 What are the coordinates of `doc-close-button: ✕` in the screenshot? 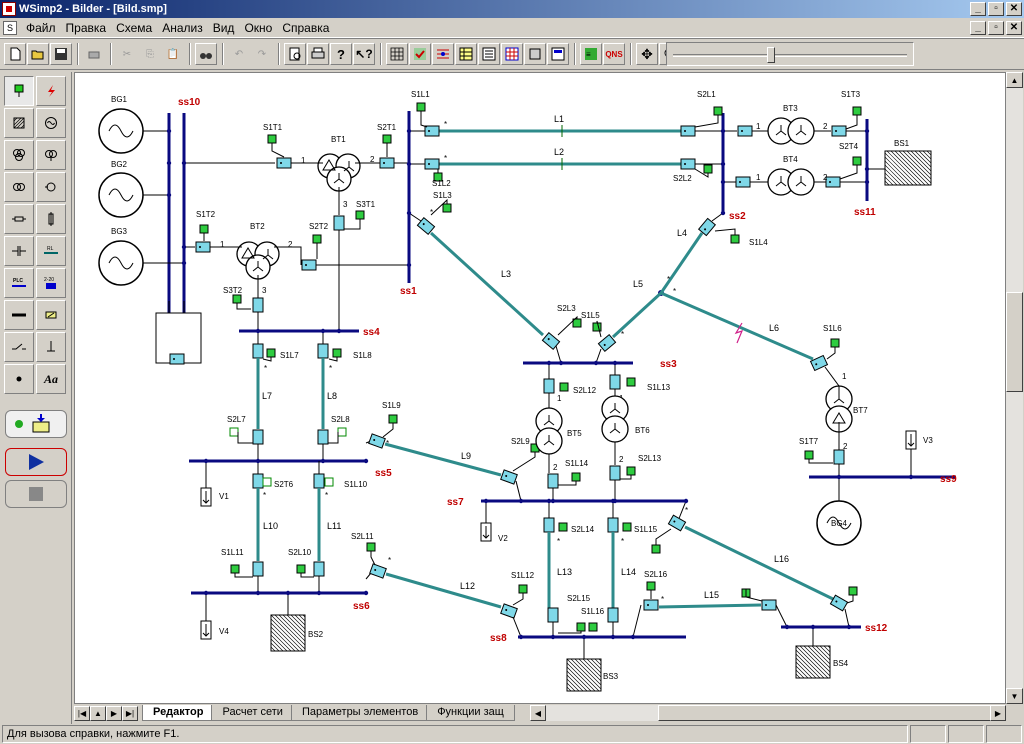 It's located at (1014, 28).